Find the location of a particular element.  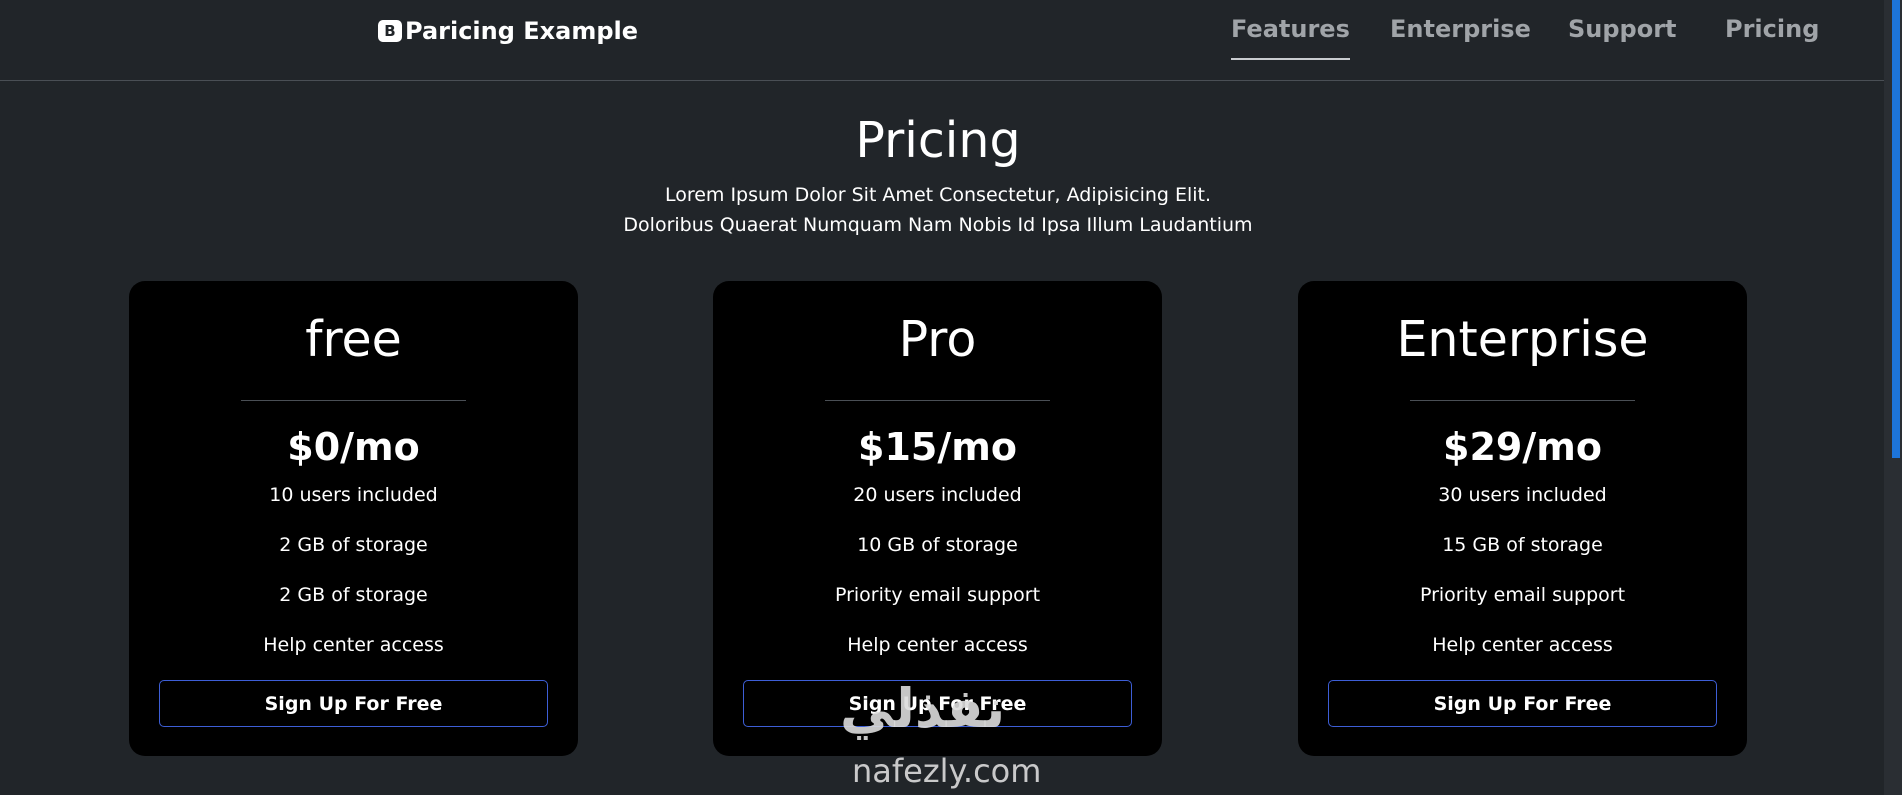

nav-link-pricing: Pricing is located at coordinates (1772, 37).